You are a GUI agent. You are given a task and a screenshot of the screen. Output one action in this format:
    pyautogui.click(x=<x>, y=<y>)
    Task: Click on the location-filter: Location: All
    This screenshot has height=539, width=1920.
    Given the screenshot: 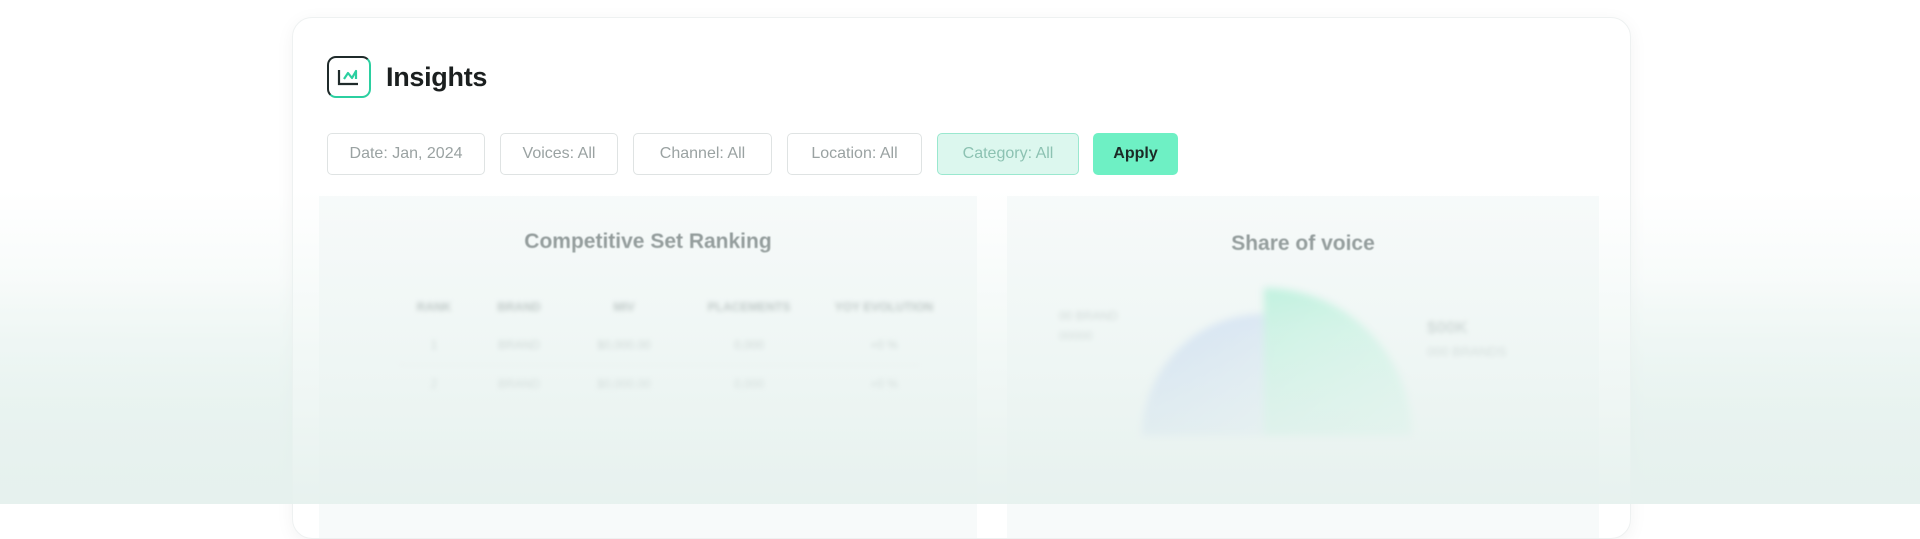 What is the action you would take?
    pyautogui.click(x=854, y=154)
    